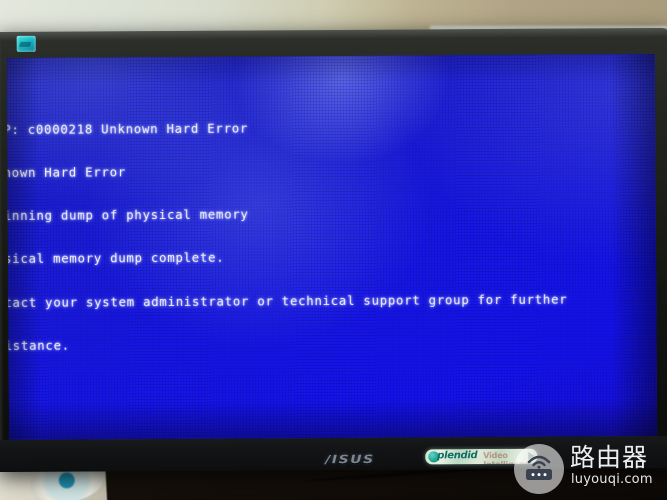 The width and height of the screenshot is (667, 500). I want to click on bezel-left-highlight, so click(2, 240).